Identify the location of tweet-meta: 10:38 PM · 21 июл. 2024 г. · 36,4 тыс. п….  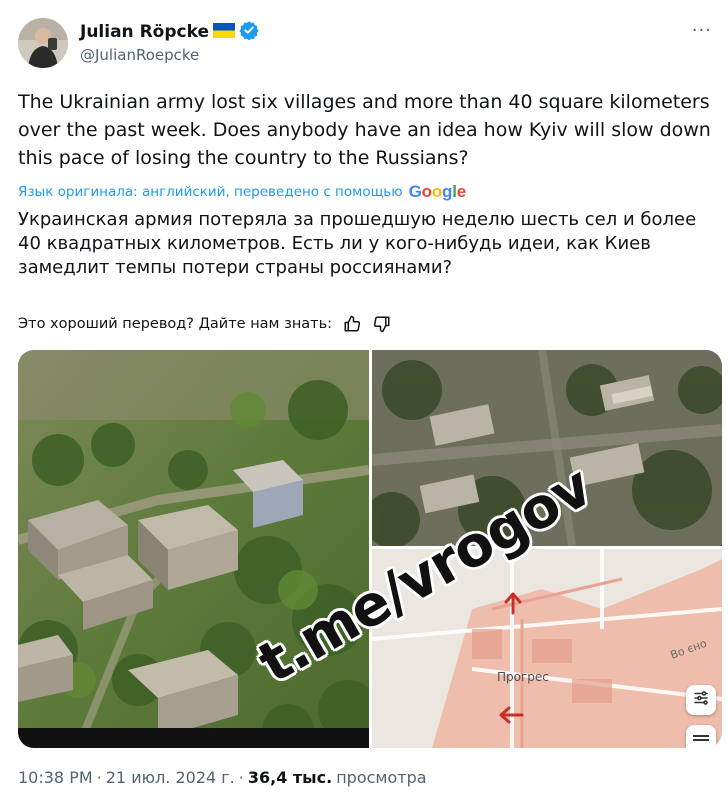
(222, 777).